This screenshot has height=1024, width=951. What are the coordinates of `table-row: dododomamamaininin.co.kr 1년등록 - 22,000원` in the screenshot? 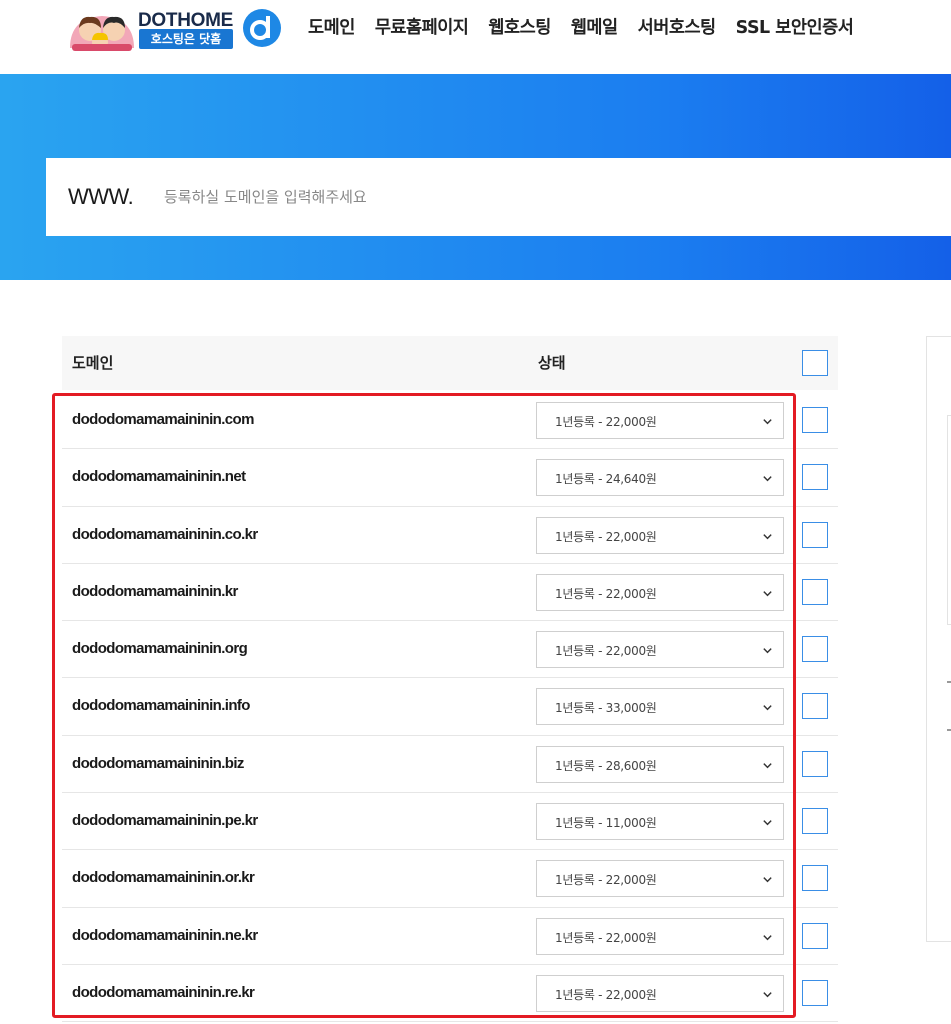 It's located at (450, 535).